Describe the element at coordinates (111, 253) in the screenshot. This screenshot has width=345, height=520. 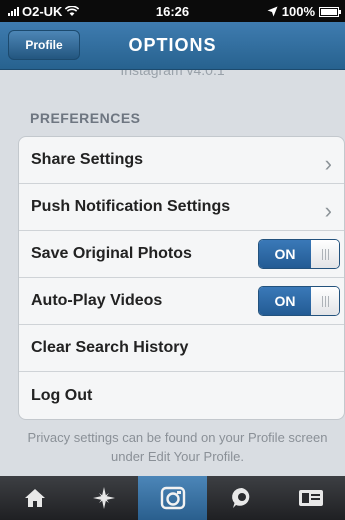
I see `row-label: Save Original Photos` at that location.